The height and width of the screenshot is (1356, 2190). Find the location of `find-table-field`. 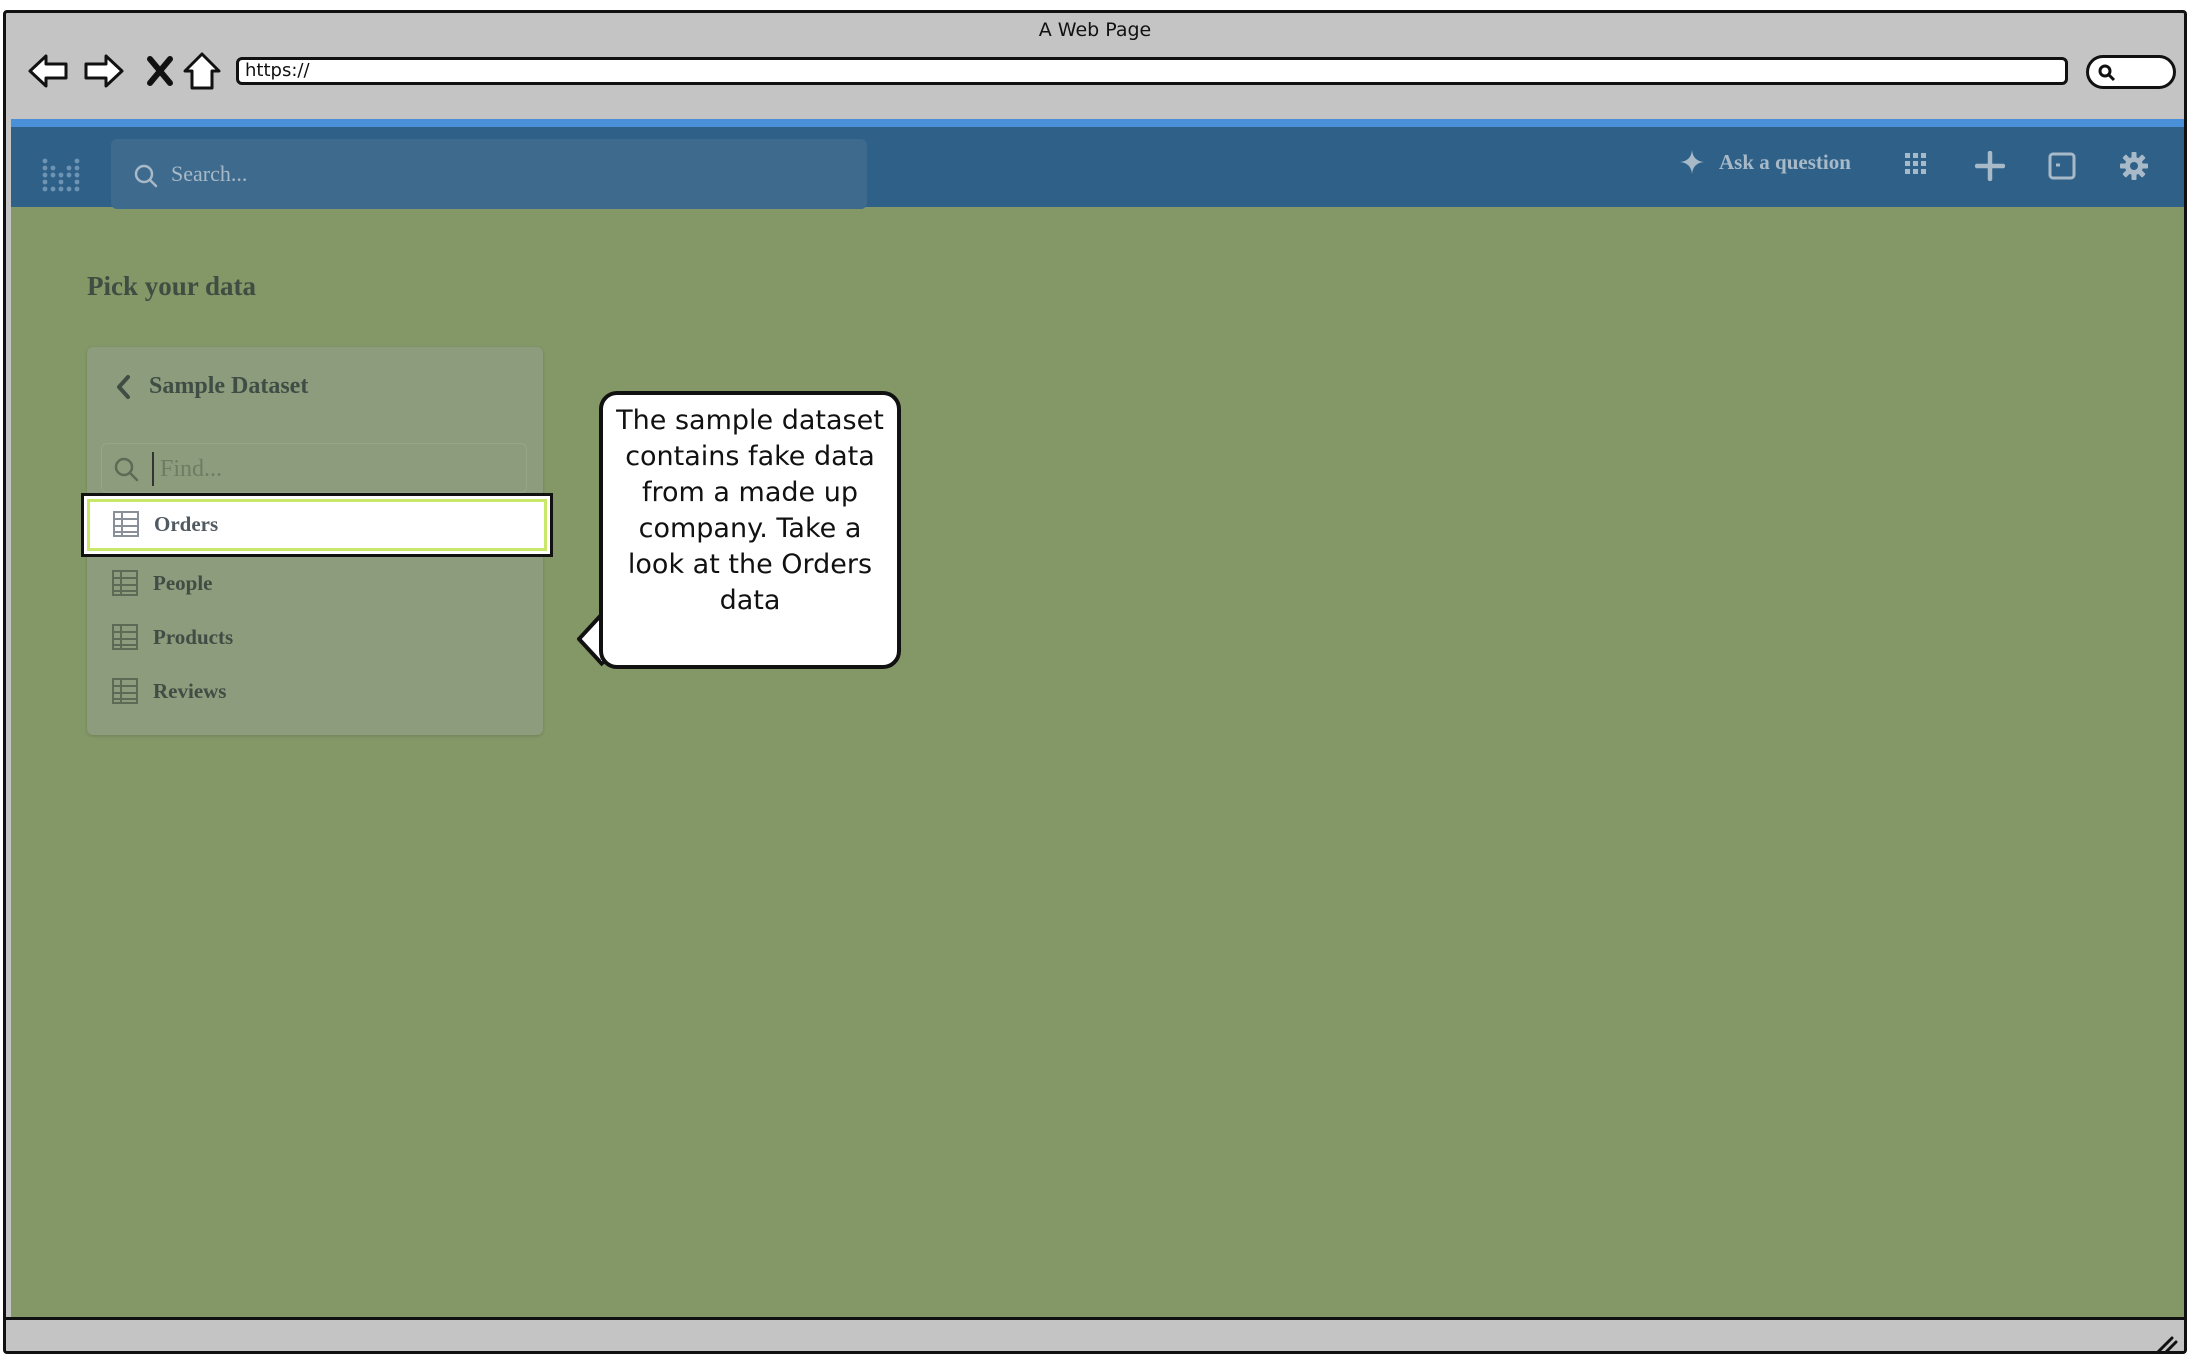

find-table-field is located at coordinates (314, 468).